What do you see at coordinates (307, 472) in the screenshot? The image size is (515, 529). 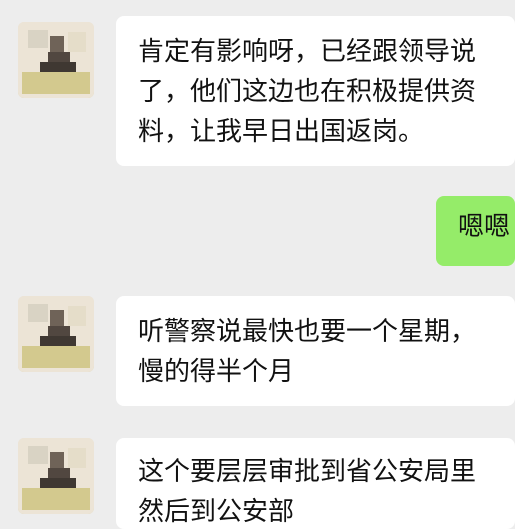 I see `message-text-line: 这个要层层审批到省公安局里` at bounding box center [307, 472].